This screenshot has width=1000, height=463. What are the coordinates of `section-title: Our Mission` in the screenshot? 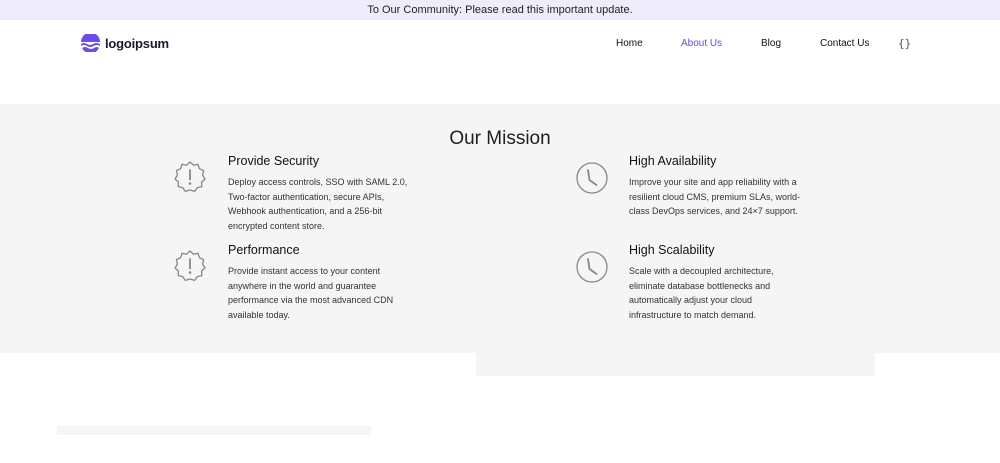 It's located at (500, 138).